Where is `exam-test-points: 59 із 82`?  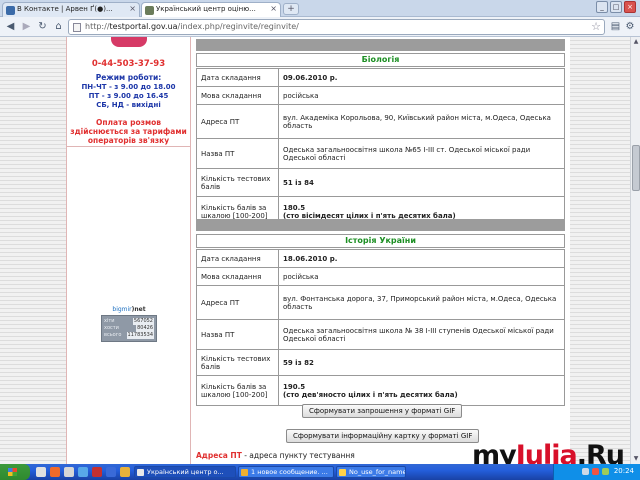 exam-test-points: 59 із 82 is located at coordinates (421, 362).